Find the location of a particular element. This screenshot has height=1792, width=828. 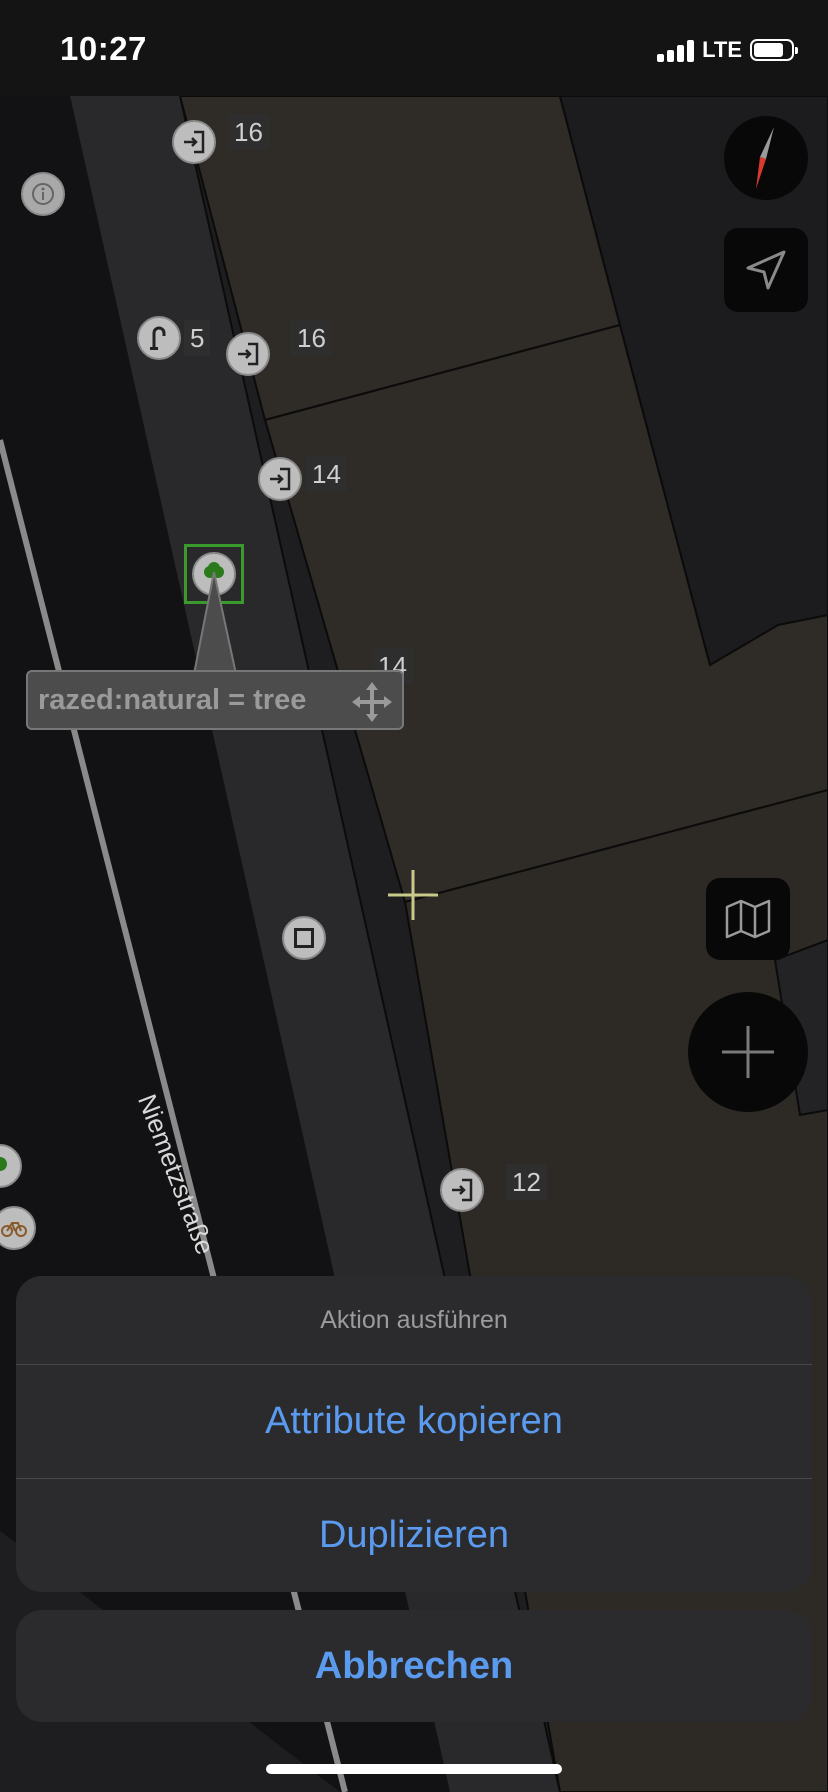

info-icon is located at coordinates (43, 194).